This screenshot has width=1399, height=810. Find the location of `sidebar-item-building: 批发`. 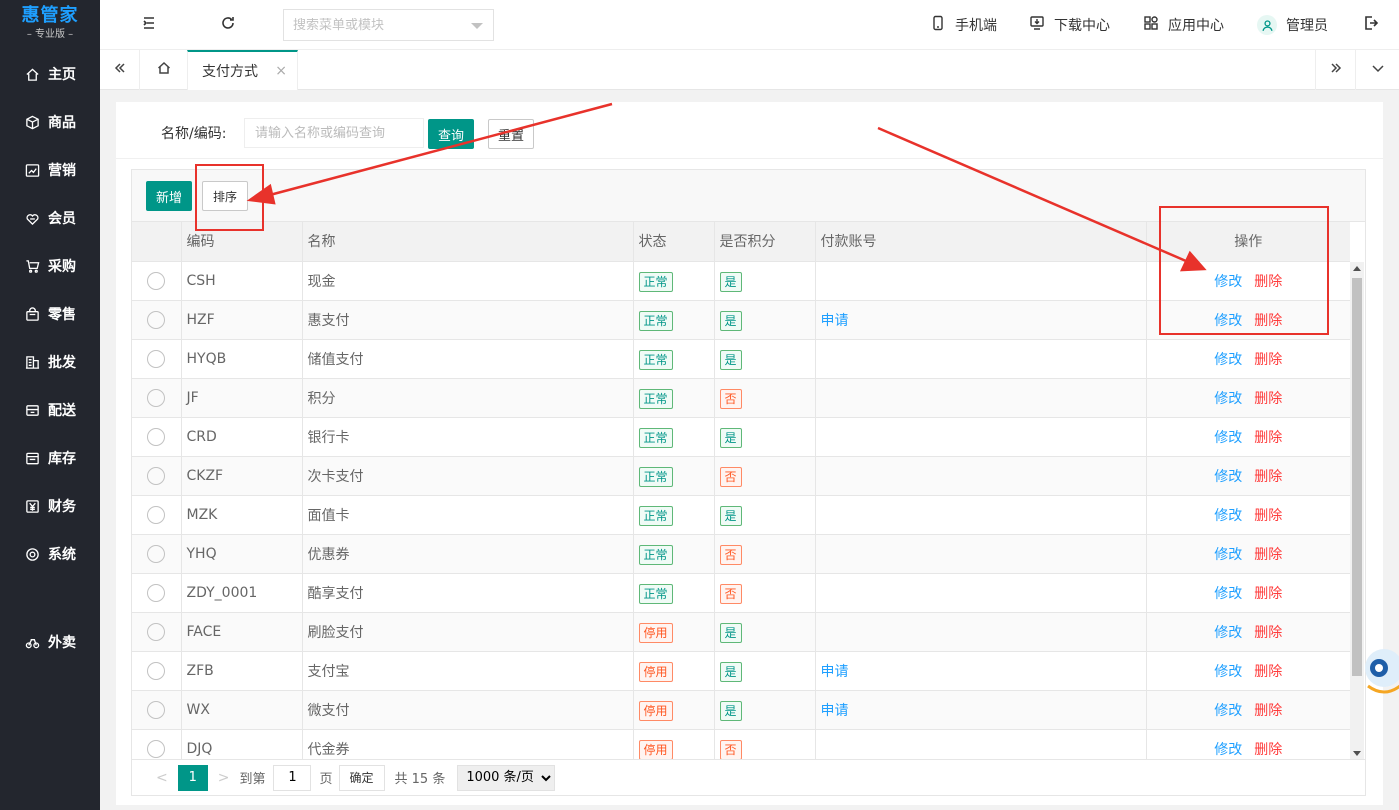

sidebar-item-building: 批发 is located at coordinates (50, 362).